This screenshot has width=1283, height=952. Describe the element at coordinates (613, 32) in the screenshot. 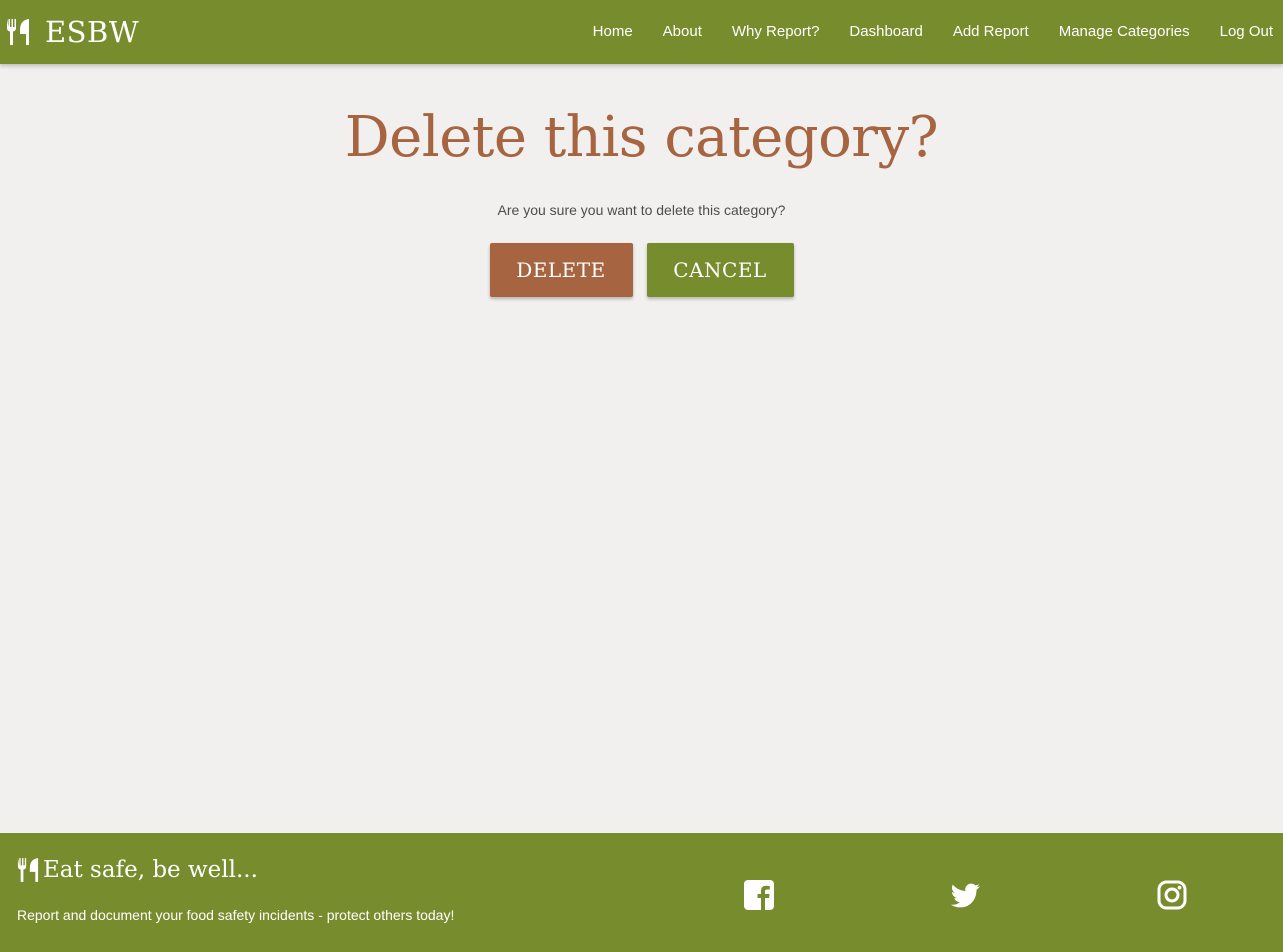

I see `nav-link-home: Home` at that location.